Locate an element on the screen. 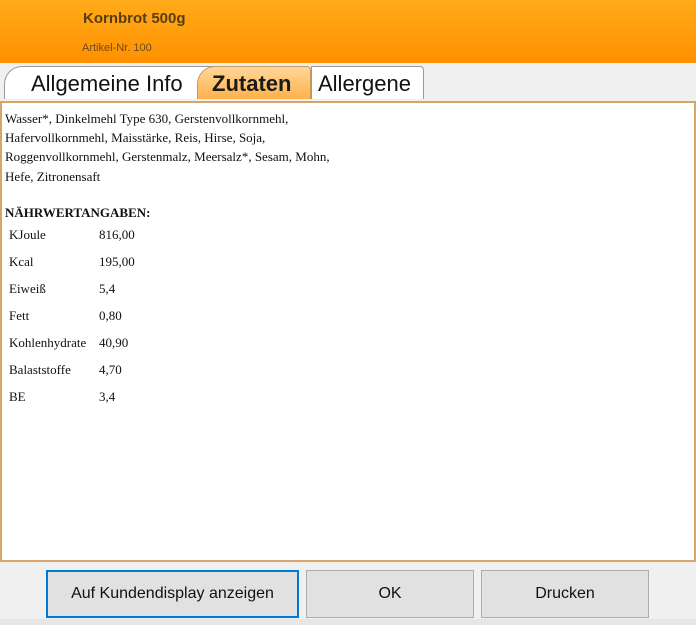 Image resolution: width=696 pixels, height=625 pixels. print-button: Drucken is located at coordinates (565, 594).